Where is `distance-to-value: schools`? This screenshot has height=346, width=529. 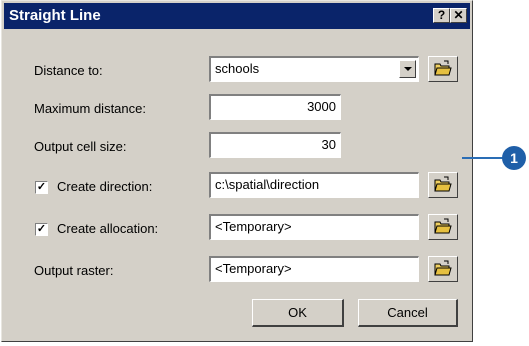 distance-to-value: schools is located at coordinates (237, 68).